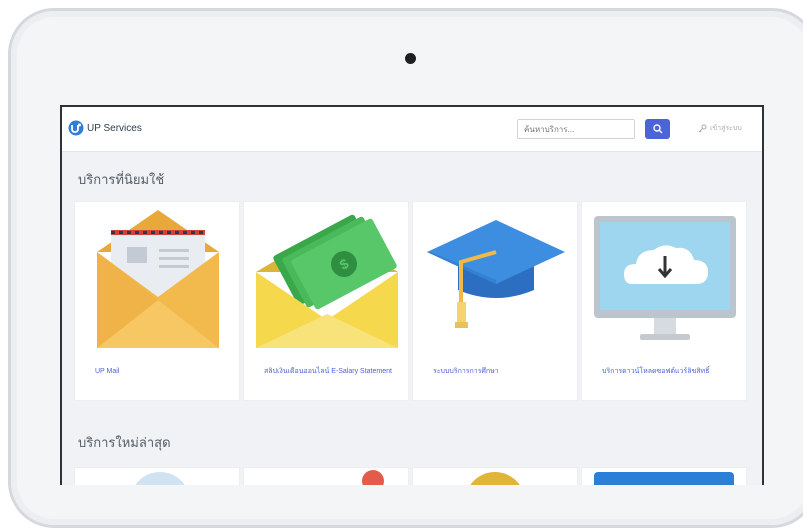 The width and height of the screenshot is (803, 528). Describe the element at coordinates (412, 129) in the screenshot. I see `navbar: UP Services เข้าสู่ระบบ` at that location.